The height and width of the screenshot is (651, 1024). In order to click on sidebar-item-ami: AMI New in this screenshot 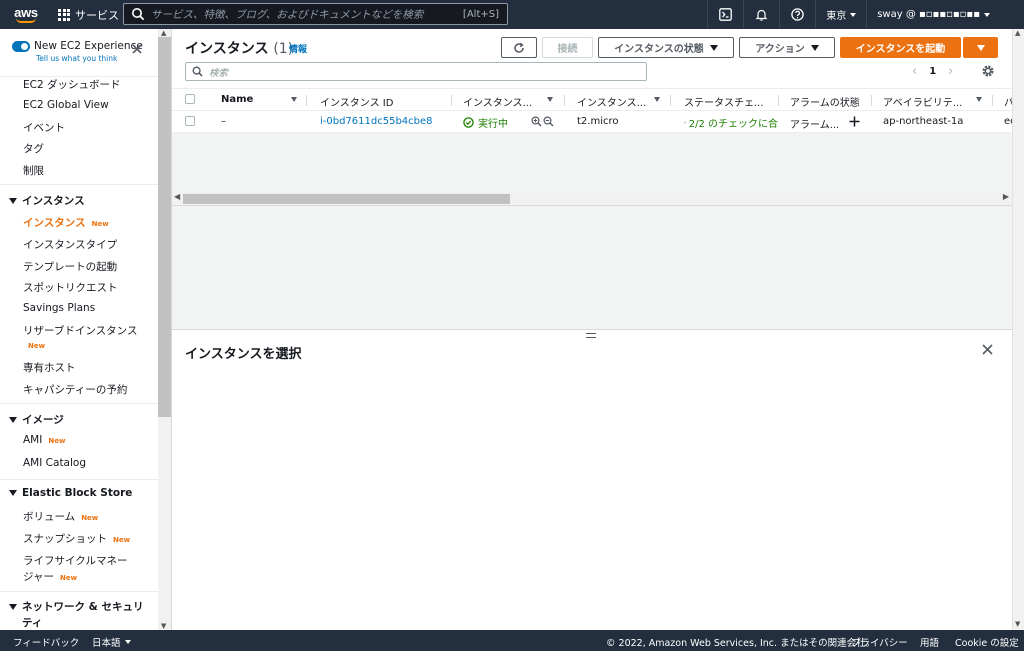, I will do `click(44, 440)`.